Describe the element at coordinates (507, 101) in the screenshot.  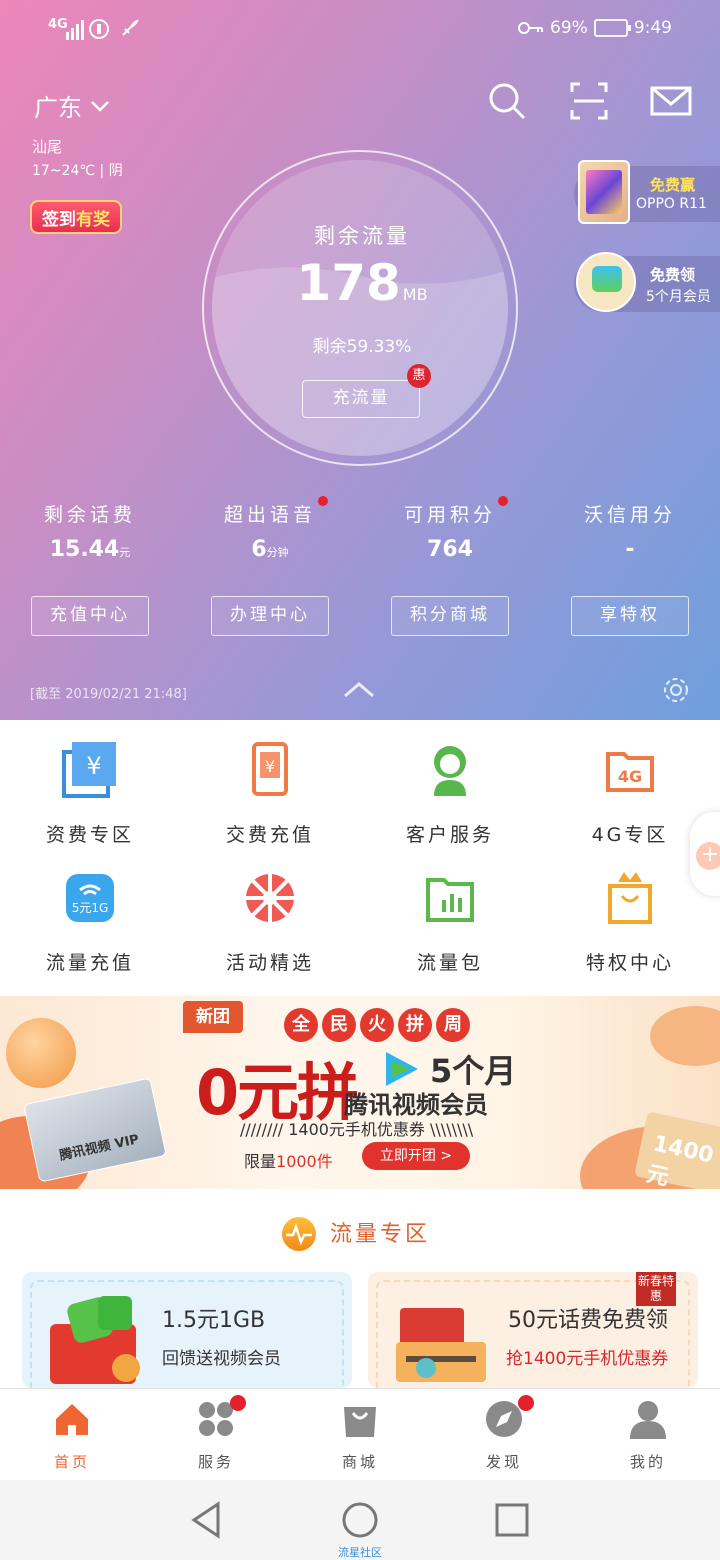
I see `search-icon` at that location.